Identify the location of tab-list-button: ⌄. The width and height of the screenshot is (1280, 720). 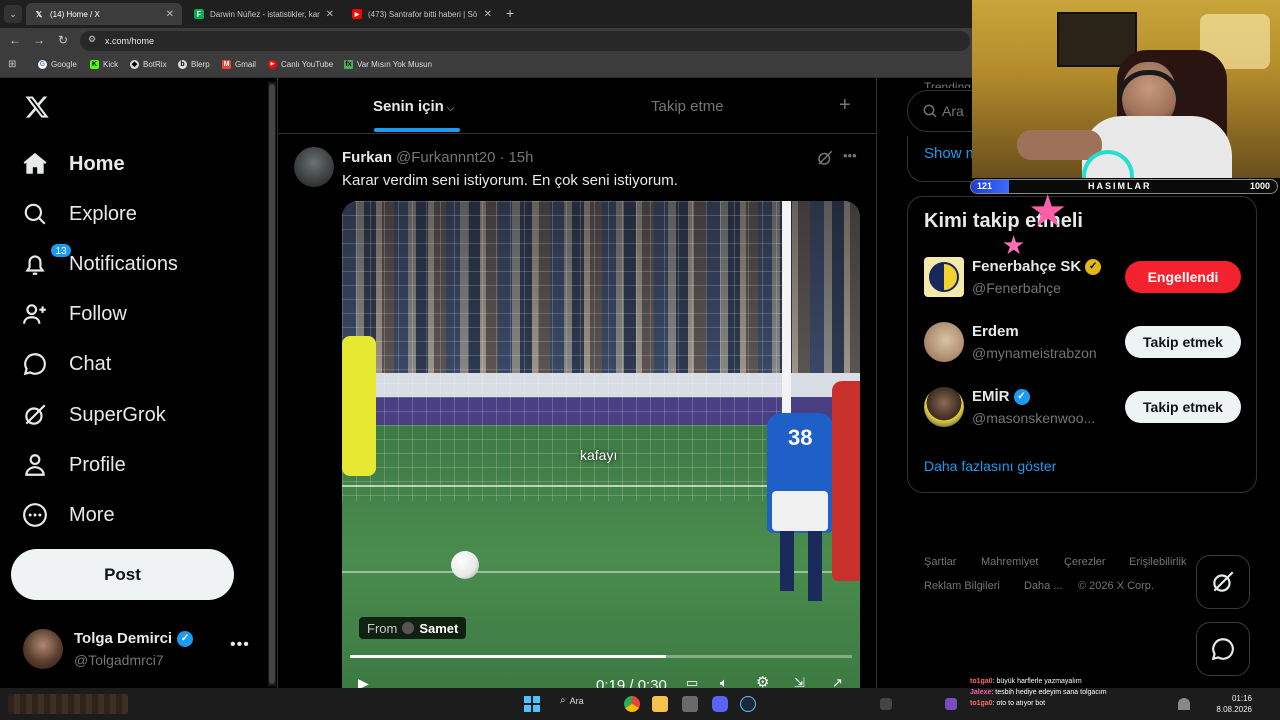
(13, 14).